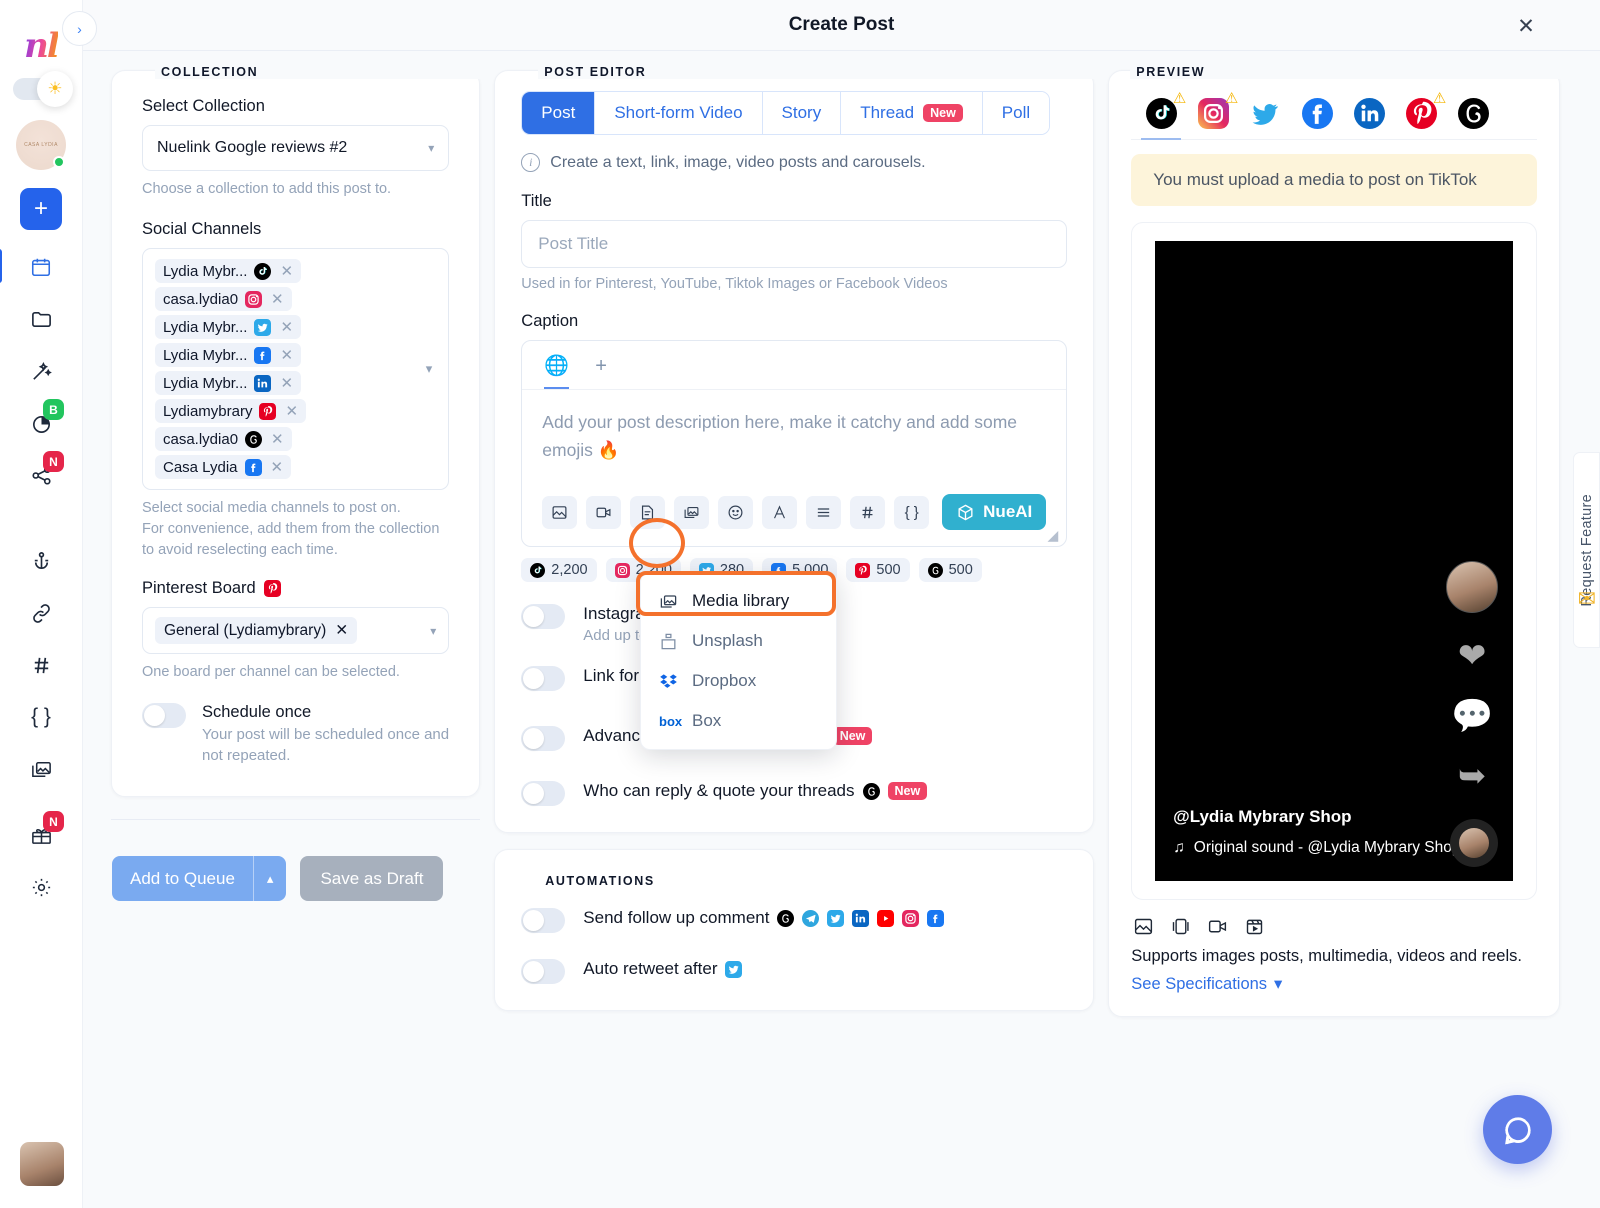 Image resolution: width=1600 pixels, height=1208 pixels. I want to click on auto-retweet-title: Auto retweet after, so click(663, 969).